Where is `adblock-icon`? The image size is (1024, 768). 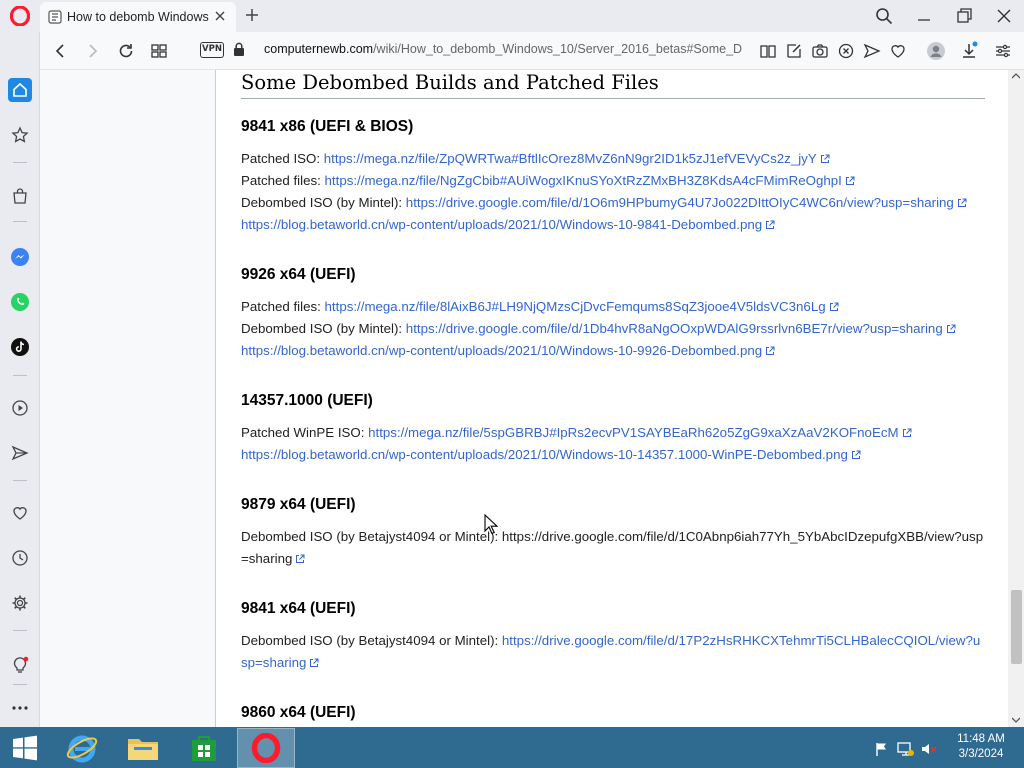
adblock-icon is located at coordinates (846, 51).